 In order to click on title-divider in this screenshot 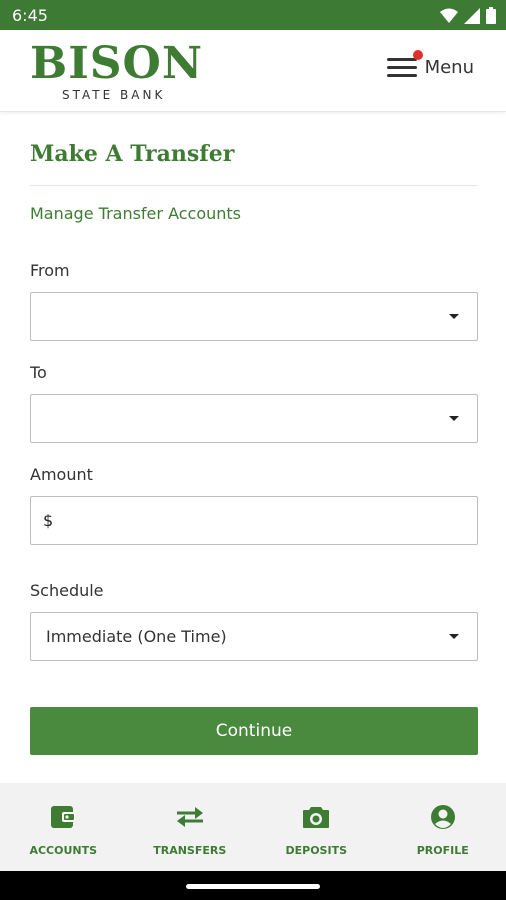, I will do `click(254, 185)`.